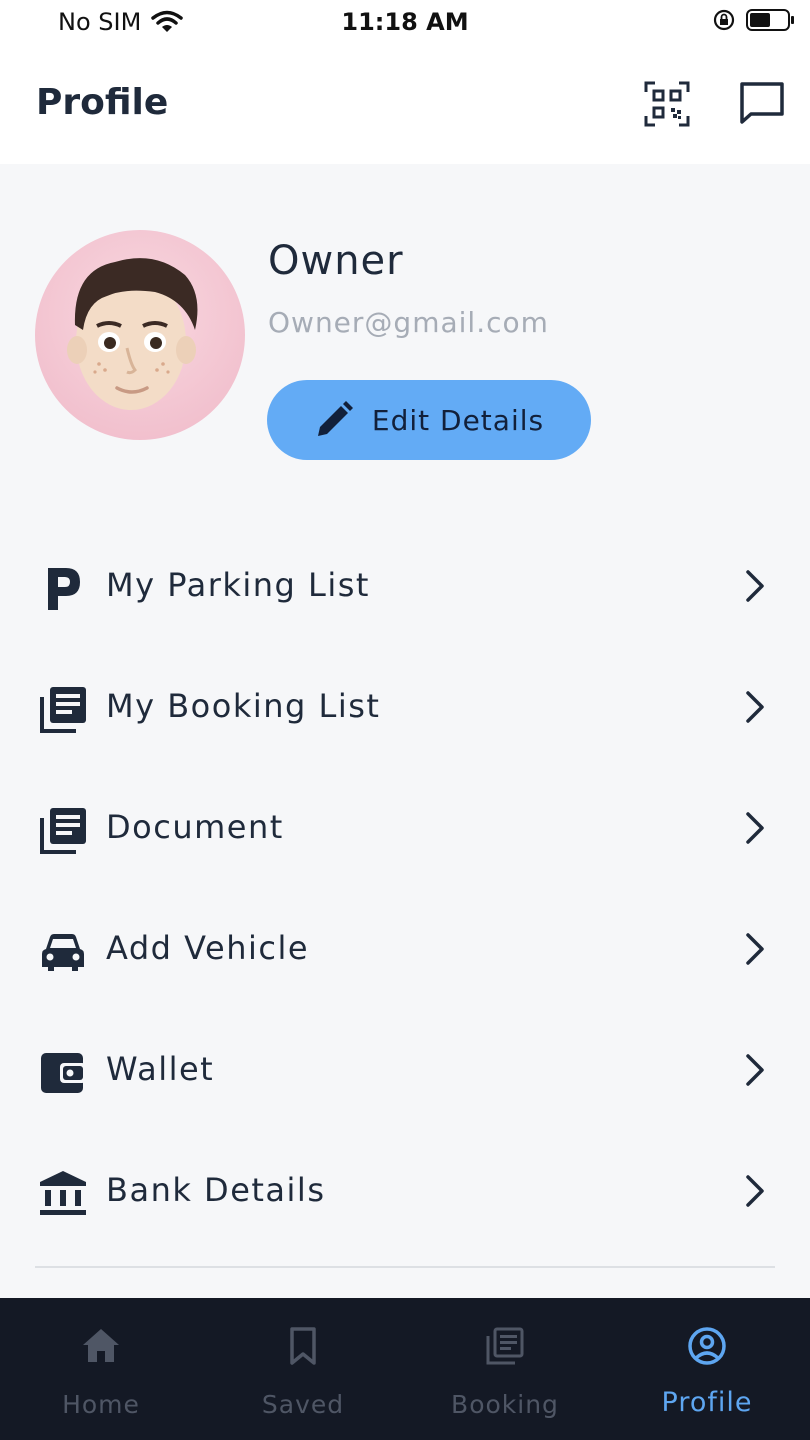 This screenshot has height=1440, width=810. Describe the element at coordinates (63, 952) in the screenshot. I see `car-icon` at that location.